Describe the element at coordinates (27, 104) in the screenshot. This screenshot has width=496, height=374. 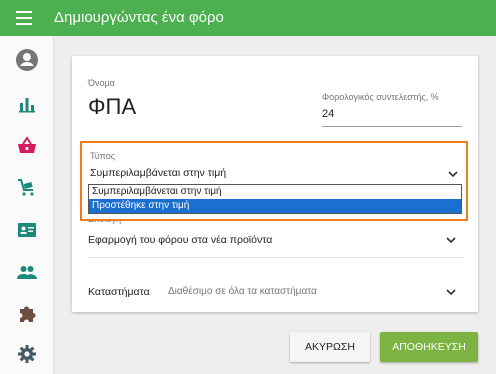
I see `bar-chart-icon` at that location.